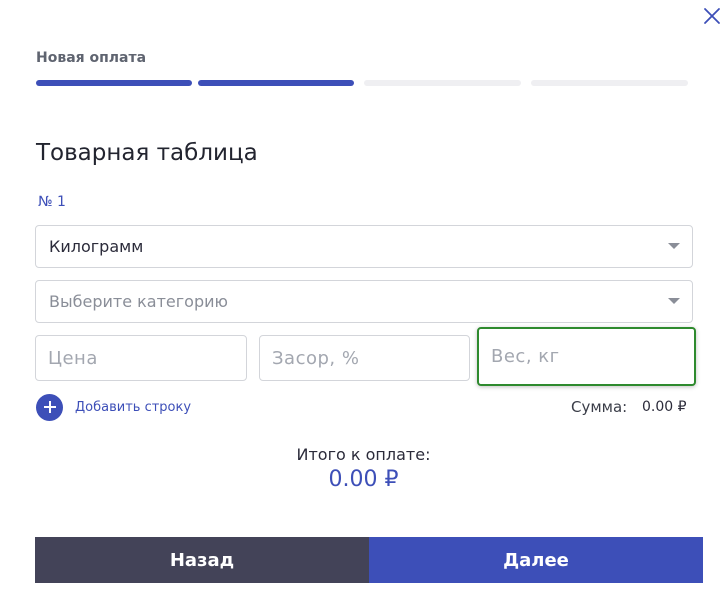 The image size is (727, 603). What do you see at coordinates (362, 83) in the screenshot?
I see `progress-stepper` at bounding box center [362, 83].